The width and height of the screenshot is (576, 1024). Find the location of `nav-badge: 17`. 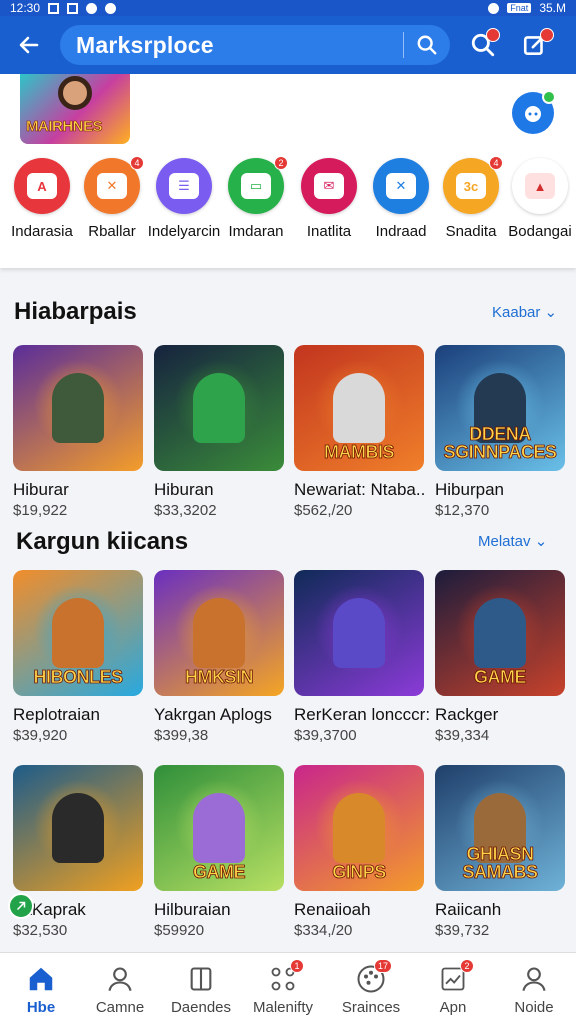

nav-badge: 17 is located at coordinates (382, 966).